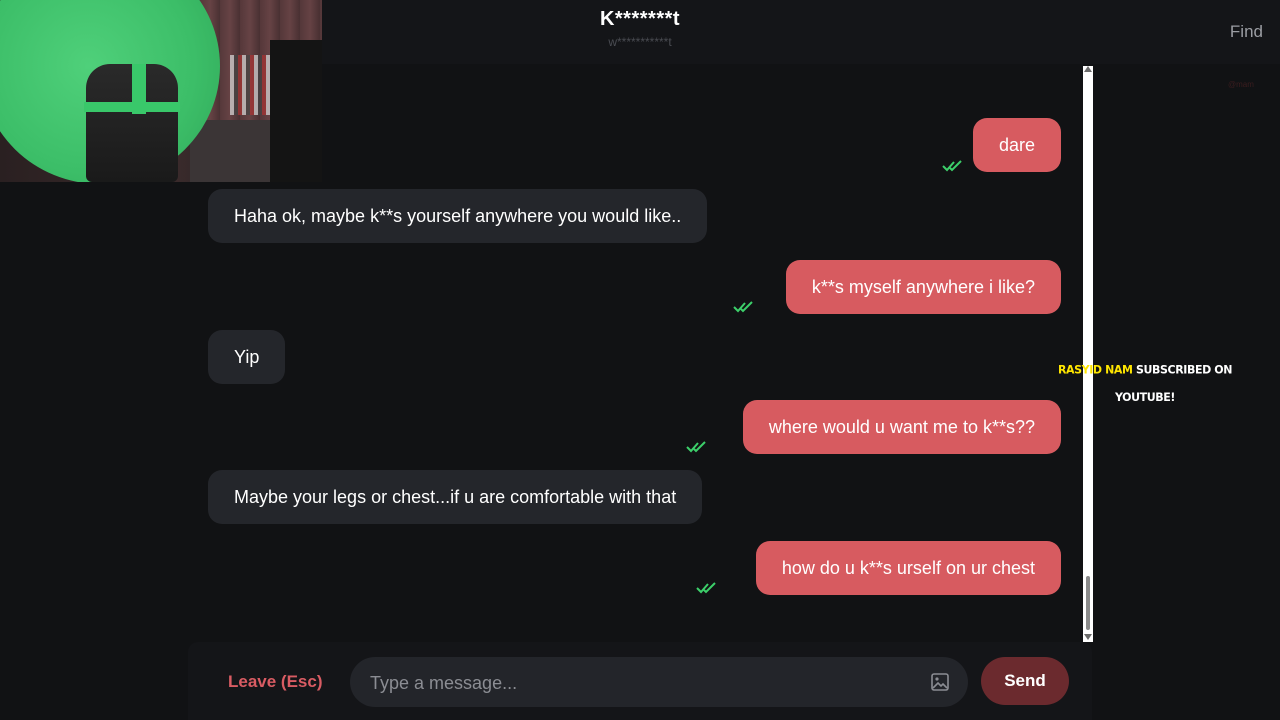  I want to click on webcam-overlay, so click(161, 91).